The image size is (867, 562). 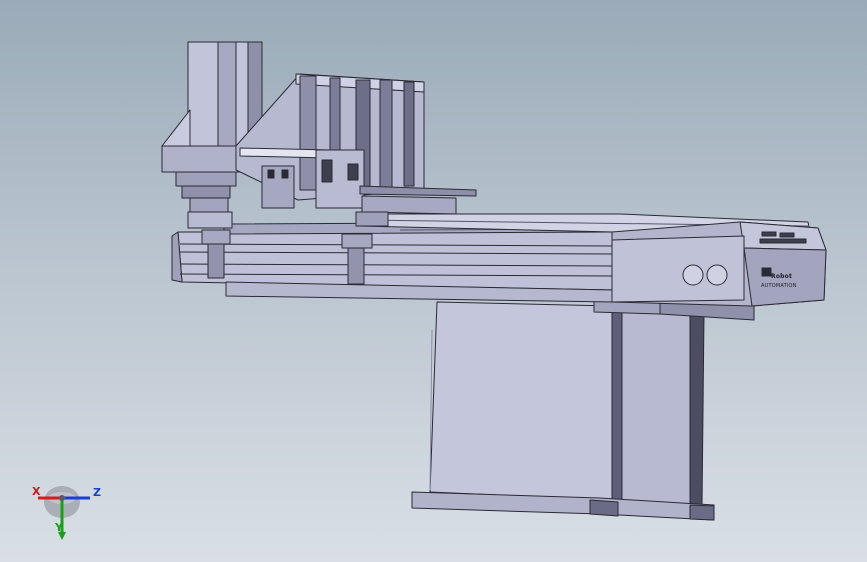 What do you see at coordinates (766, 272) in the screenshot?
I see `logo-icon` at bounding box center [766, 272].